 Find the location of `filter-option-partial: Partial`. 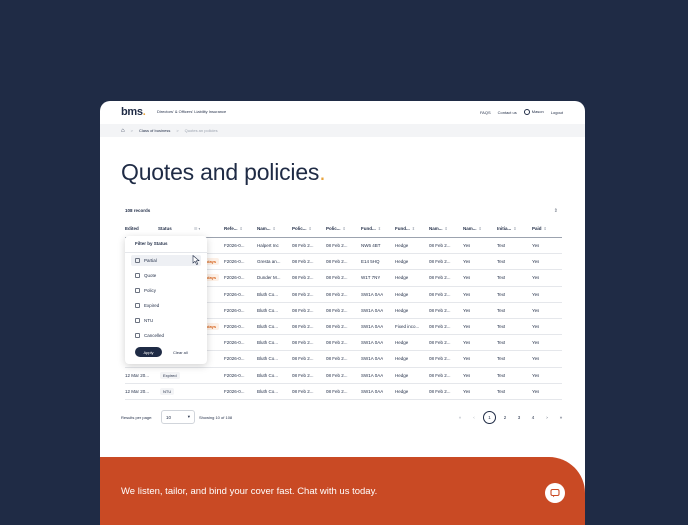

filter-option-partial: Partial is located at coordinates (166, 260).